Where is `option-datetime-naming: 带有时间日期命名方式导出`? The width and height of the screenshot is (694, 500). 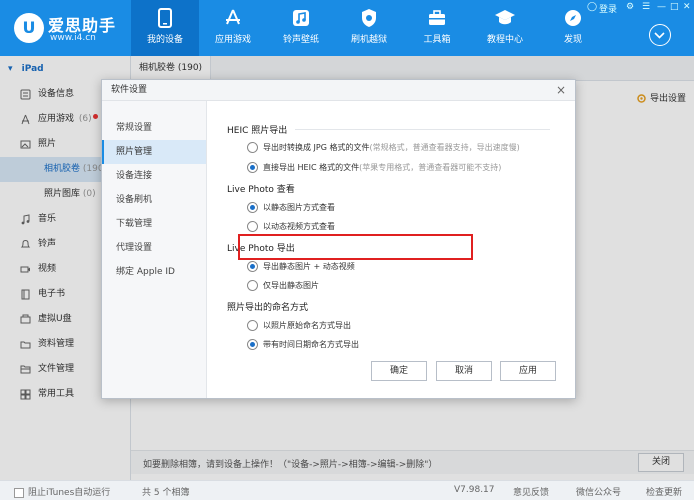 option-datetime-naming: 带有时间日期命名方式导出 is located at coordinates (303, 344).